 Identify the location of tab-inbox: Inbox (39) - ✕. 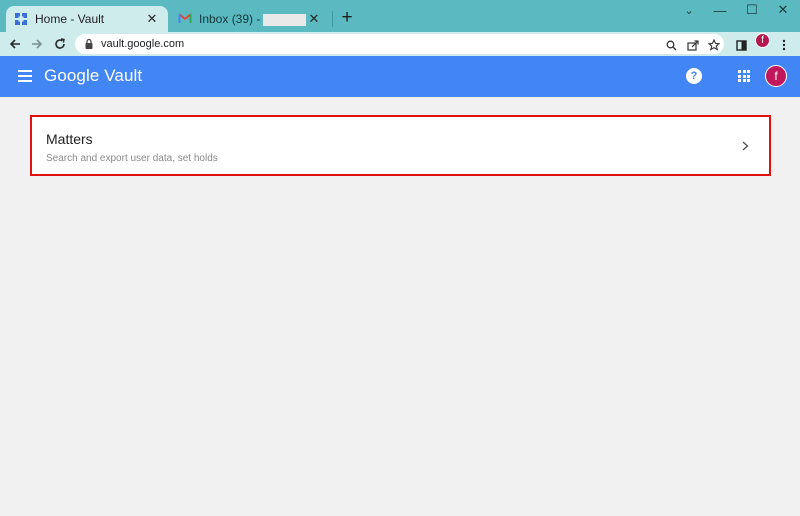
(250, 19).